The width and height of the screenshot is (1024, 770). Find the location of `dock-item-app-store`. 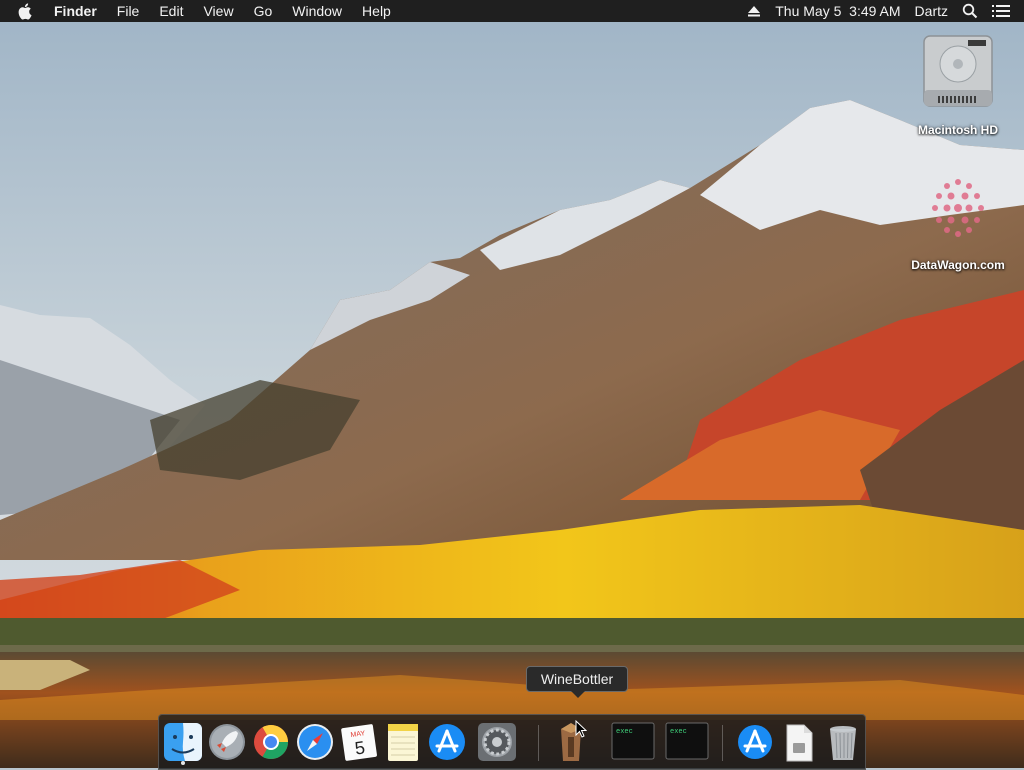

dock-item-app-store is located at coordinates (447, 742).